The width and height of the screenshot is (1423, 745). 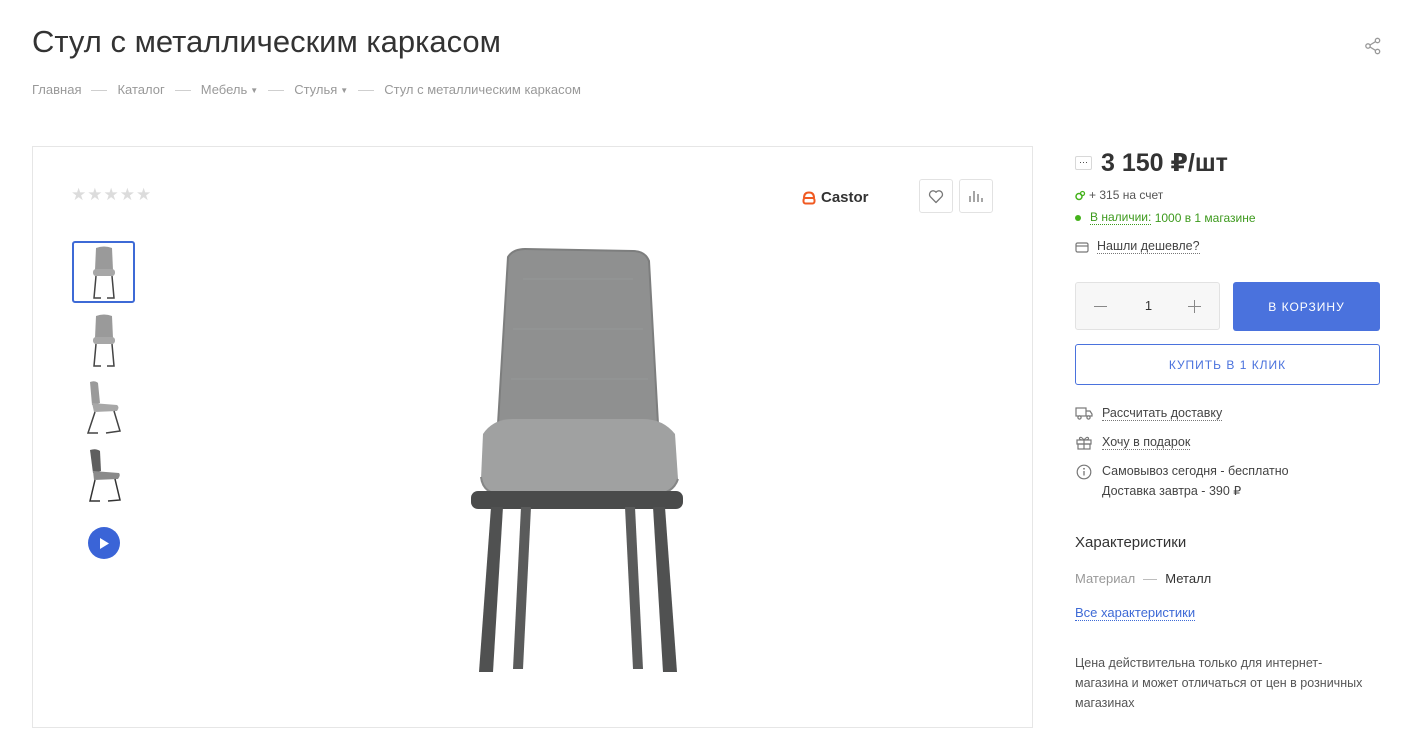 I want to click on pickup-line: Самовывоз сегодня - бесплатно, so click(x=1195, y=471).